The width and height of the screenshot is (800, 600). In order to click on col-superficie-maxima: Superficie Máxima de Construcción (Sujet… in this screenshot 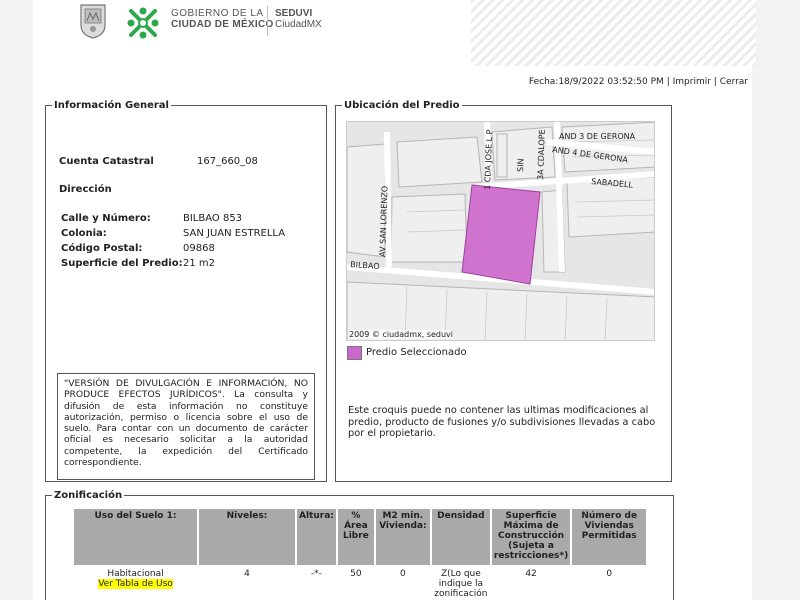, I will do `click(531, 537)`.